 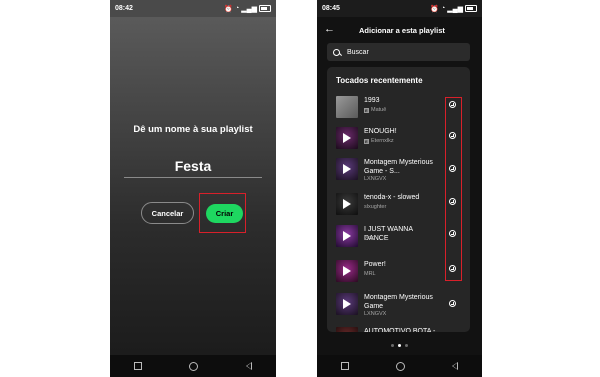 I want to click on header: ← Adicionar a esta playlist, so click(x=399, y=29).